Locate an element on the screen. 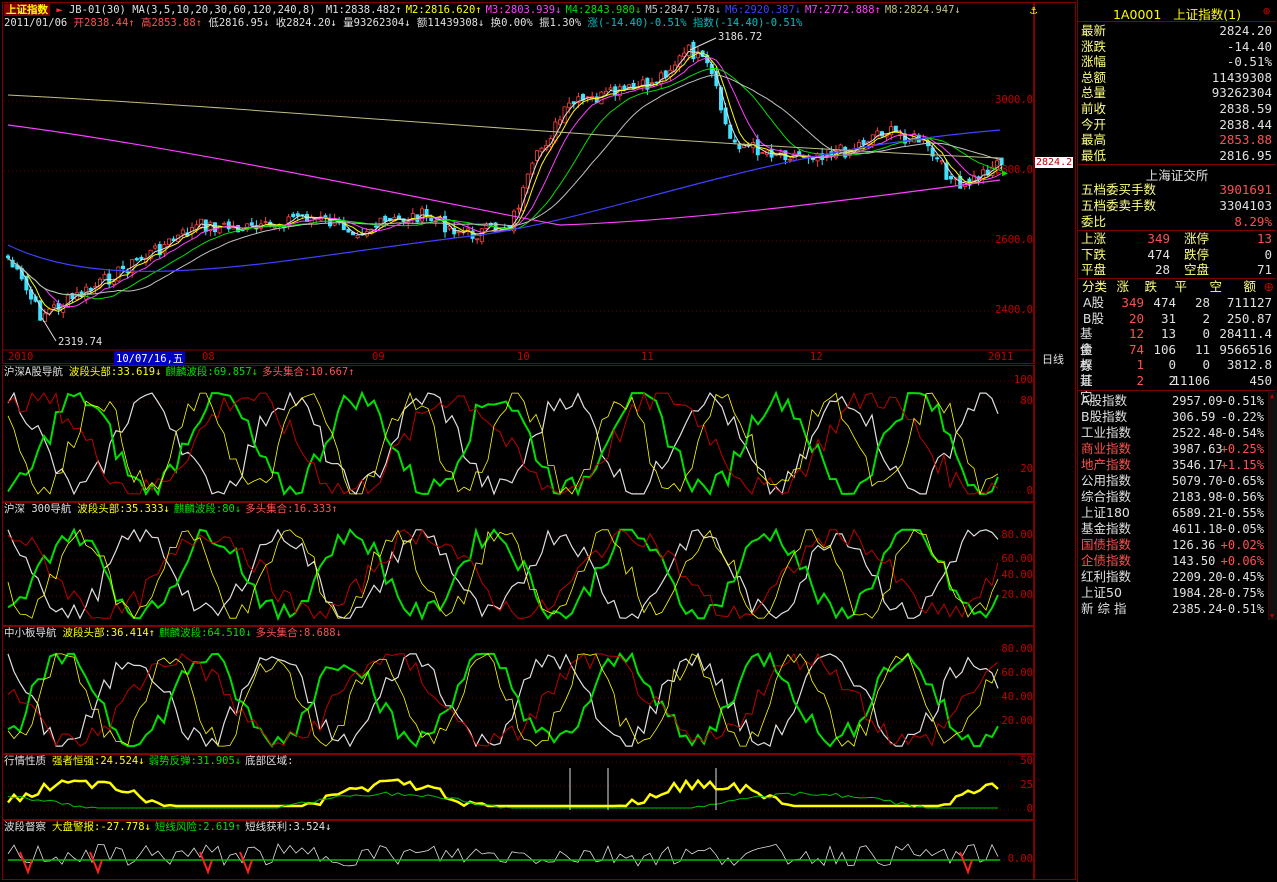 Image resolution: width=1277 pixels, height=882 pixels. table-cell: 9566516 is located at coordinates (1245, 349).